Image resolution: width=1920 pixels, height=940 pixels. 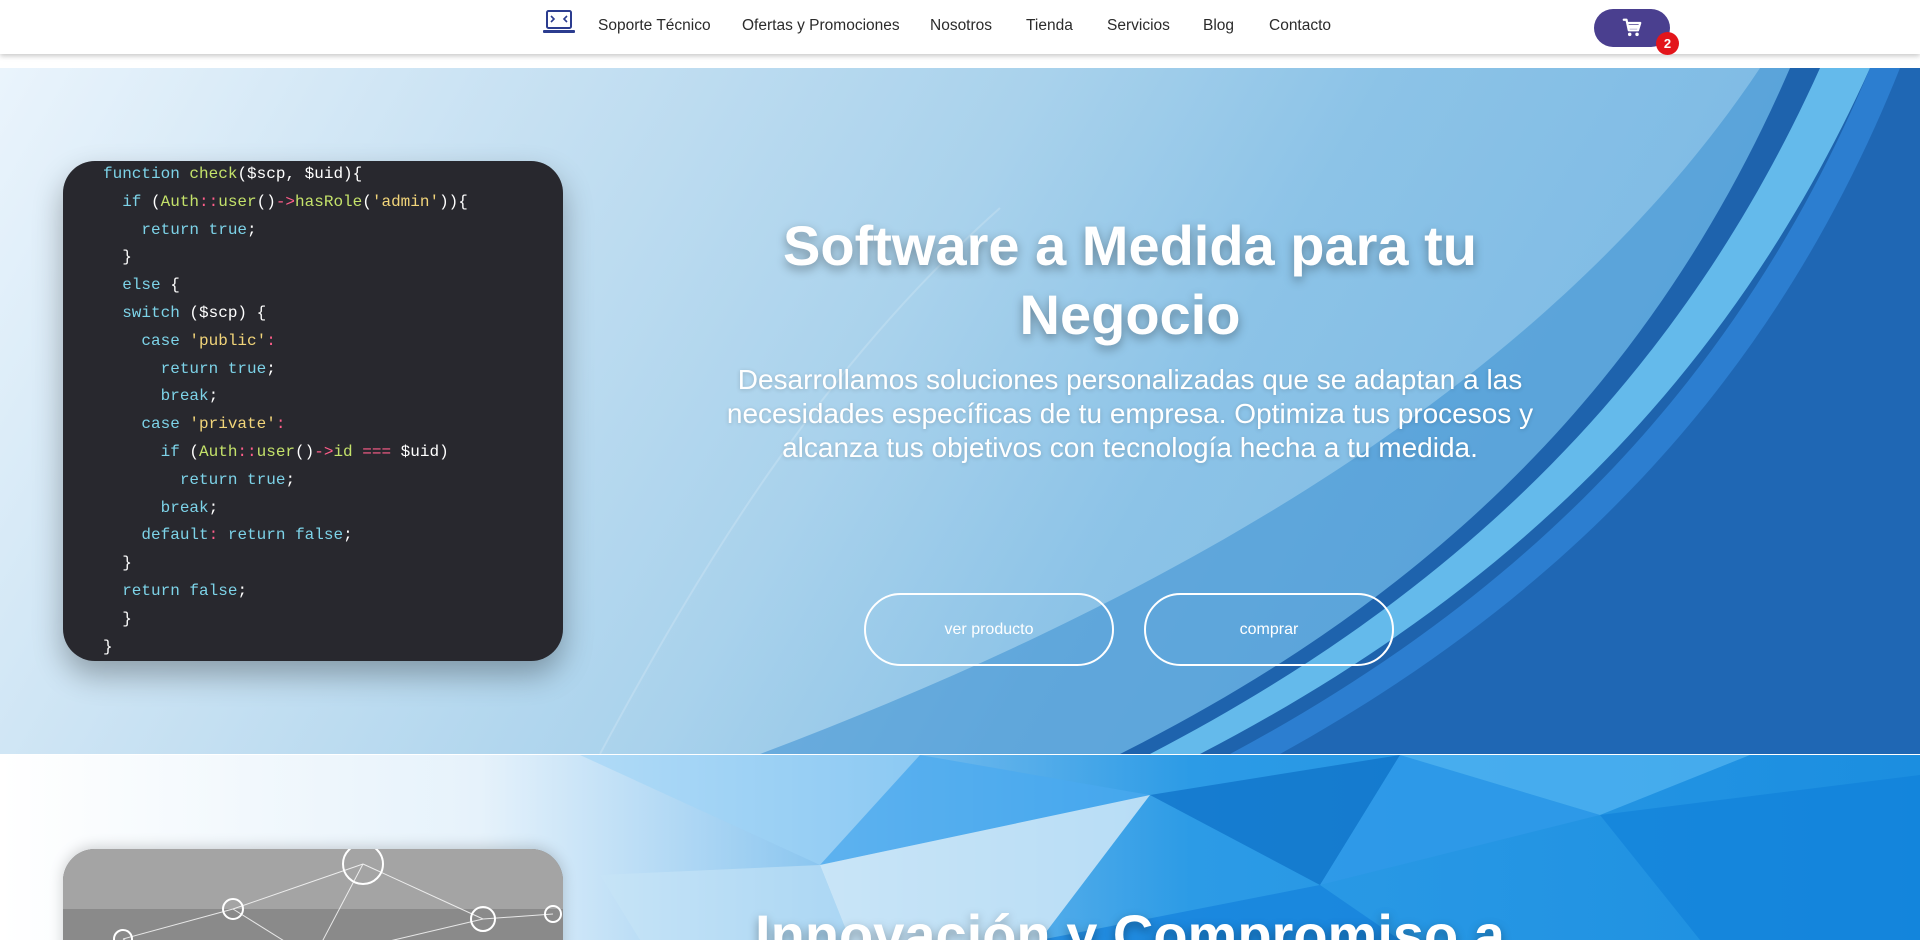 I want to click on nav-servicios: Servicios, so click(x=1138, y=26).